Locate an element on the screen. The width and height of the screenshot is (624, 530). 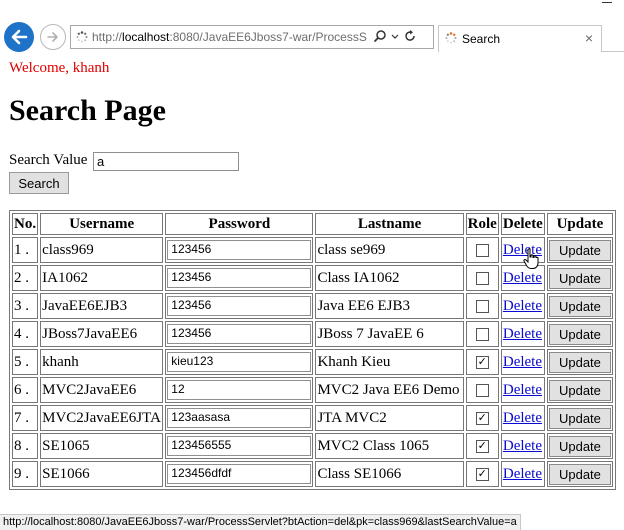
search-label: Search Value is located at coordinates (48, 160).